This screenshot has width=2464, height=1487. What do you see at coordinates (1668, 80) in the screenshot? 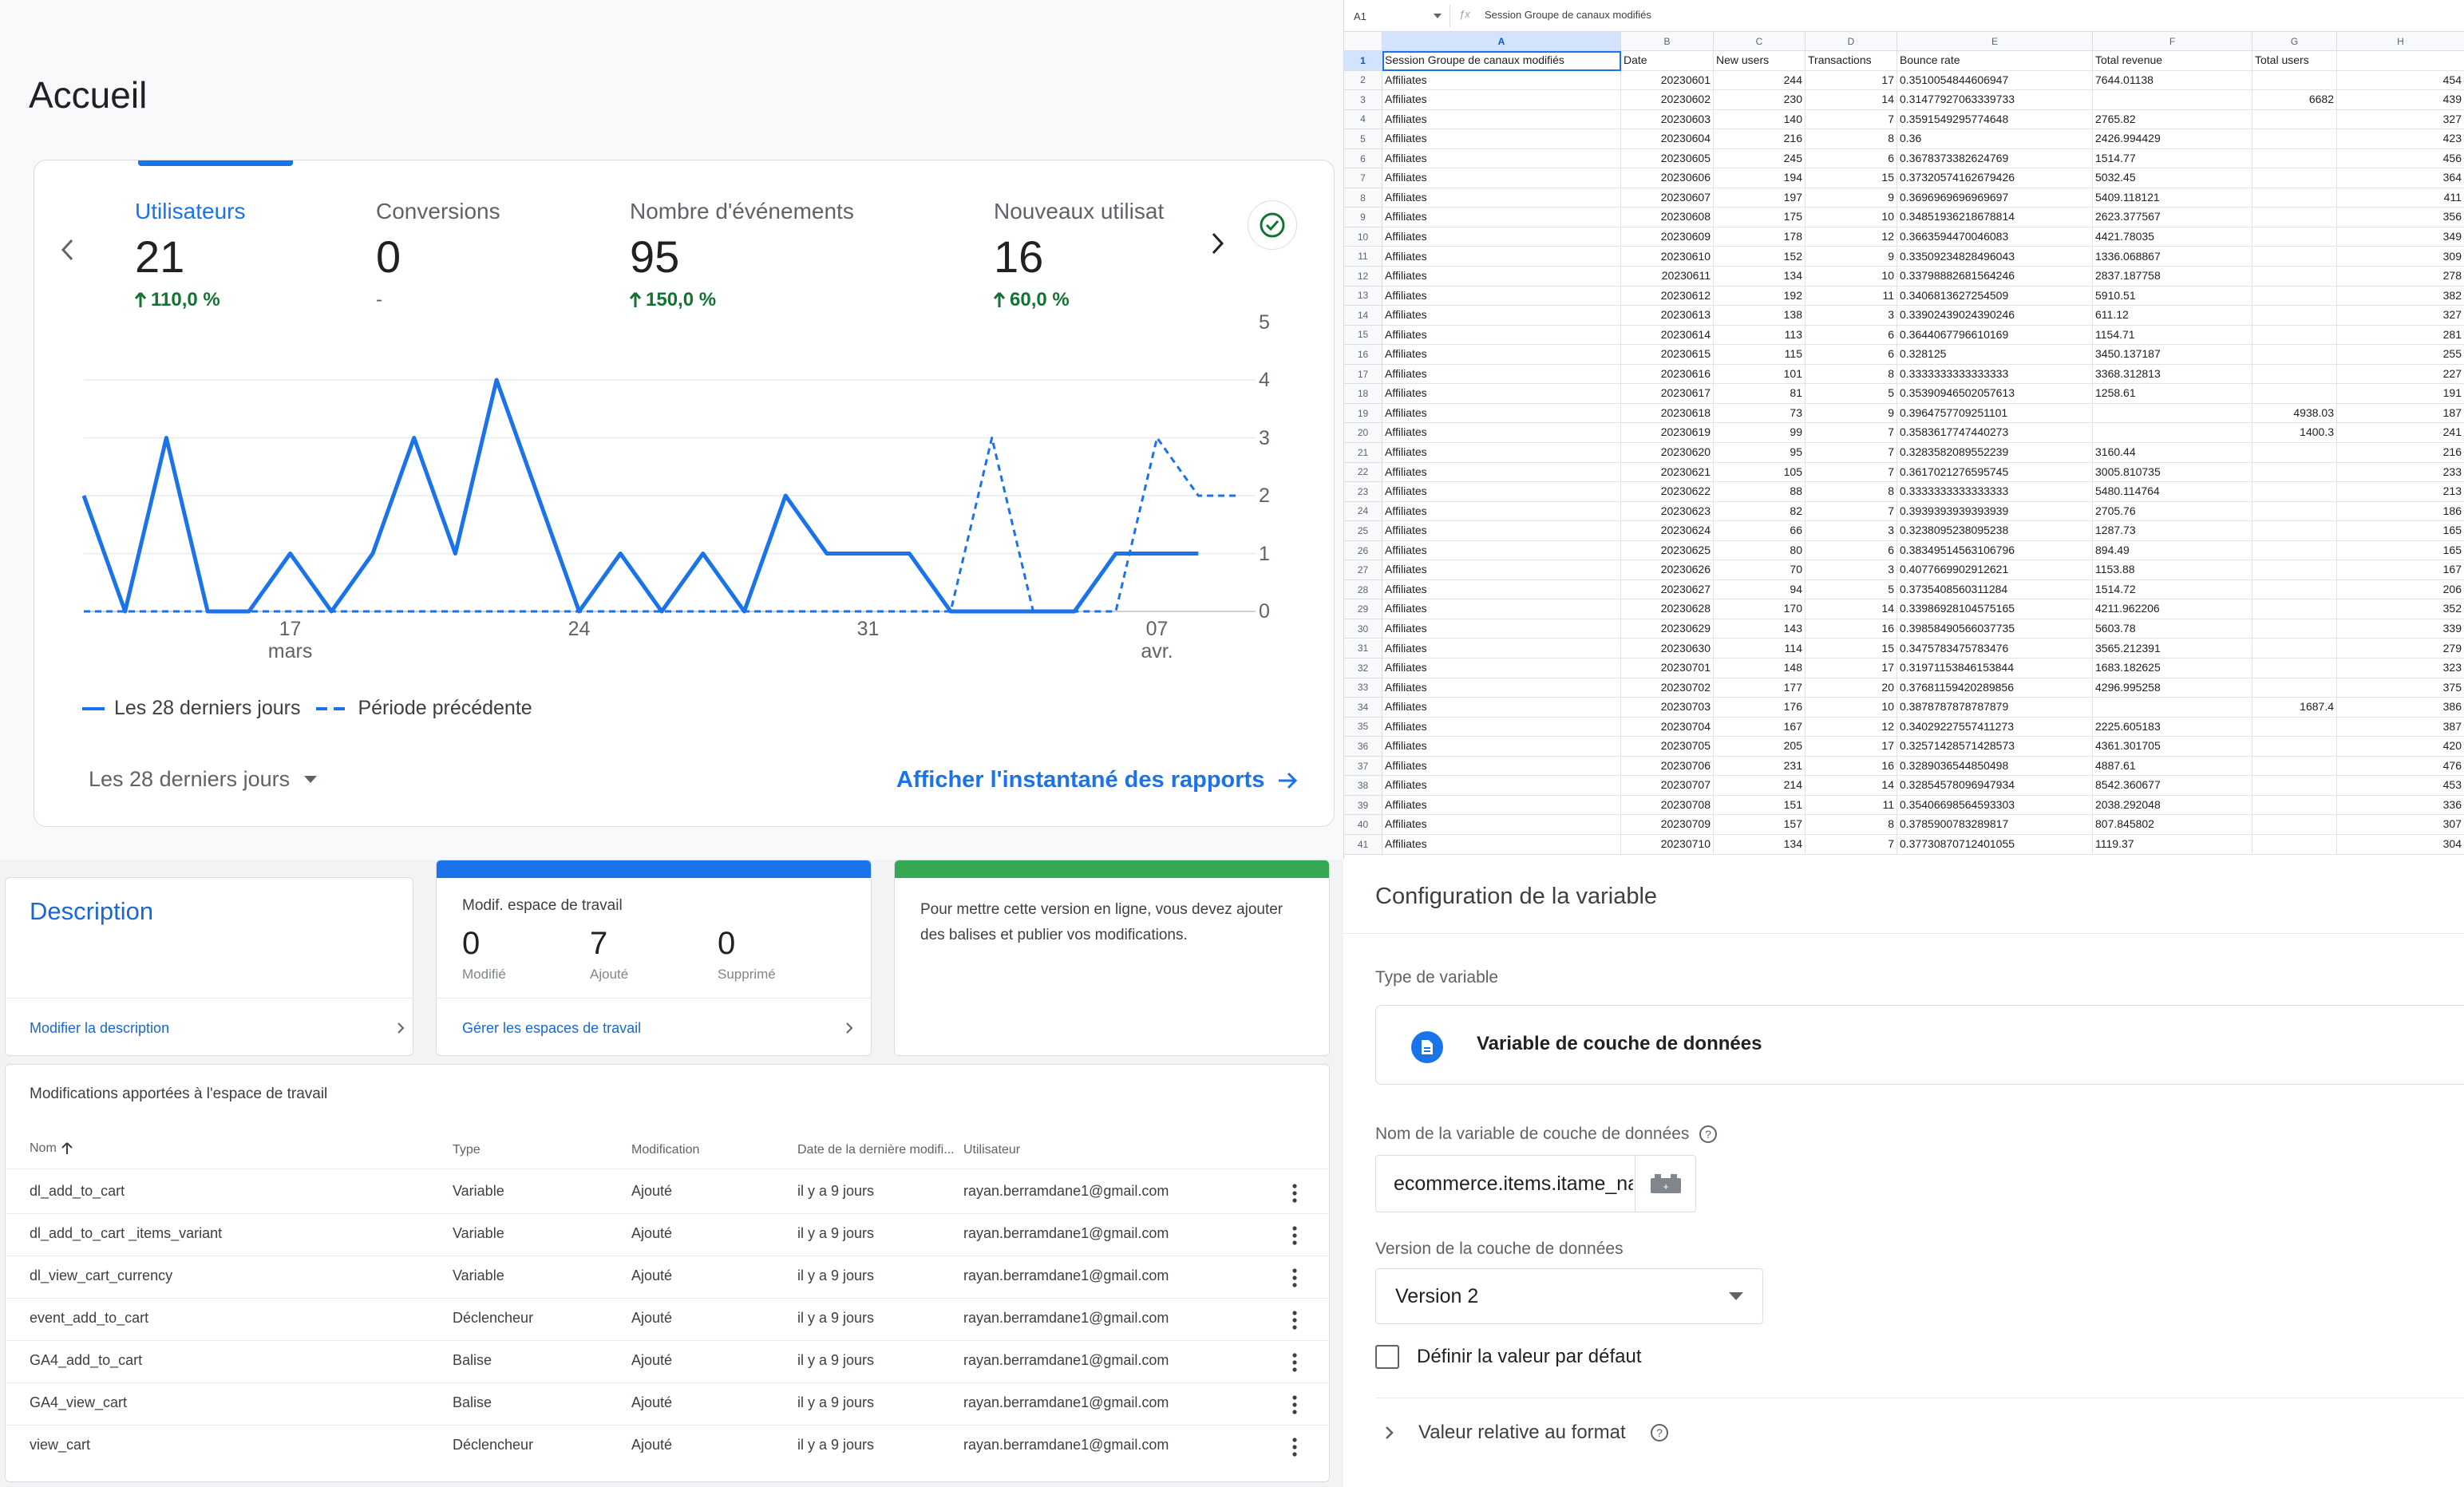
I see `data-cell: 20230601` at bounding box center [1668, 80].